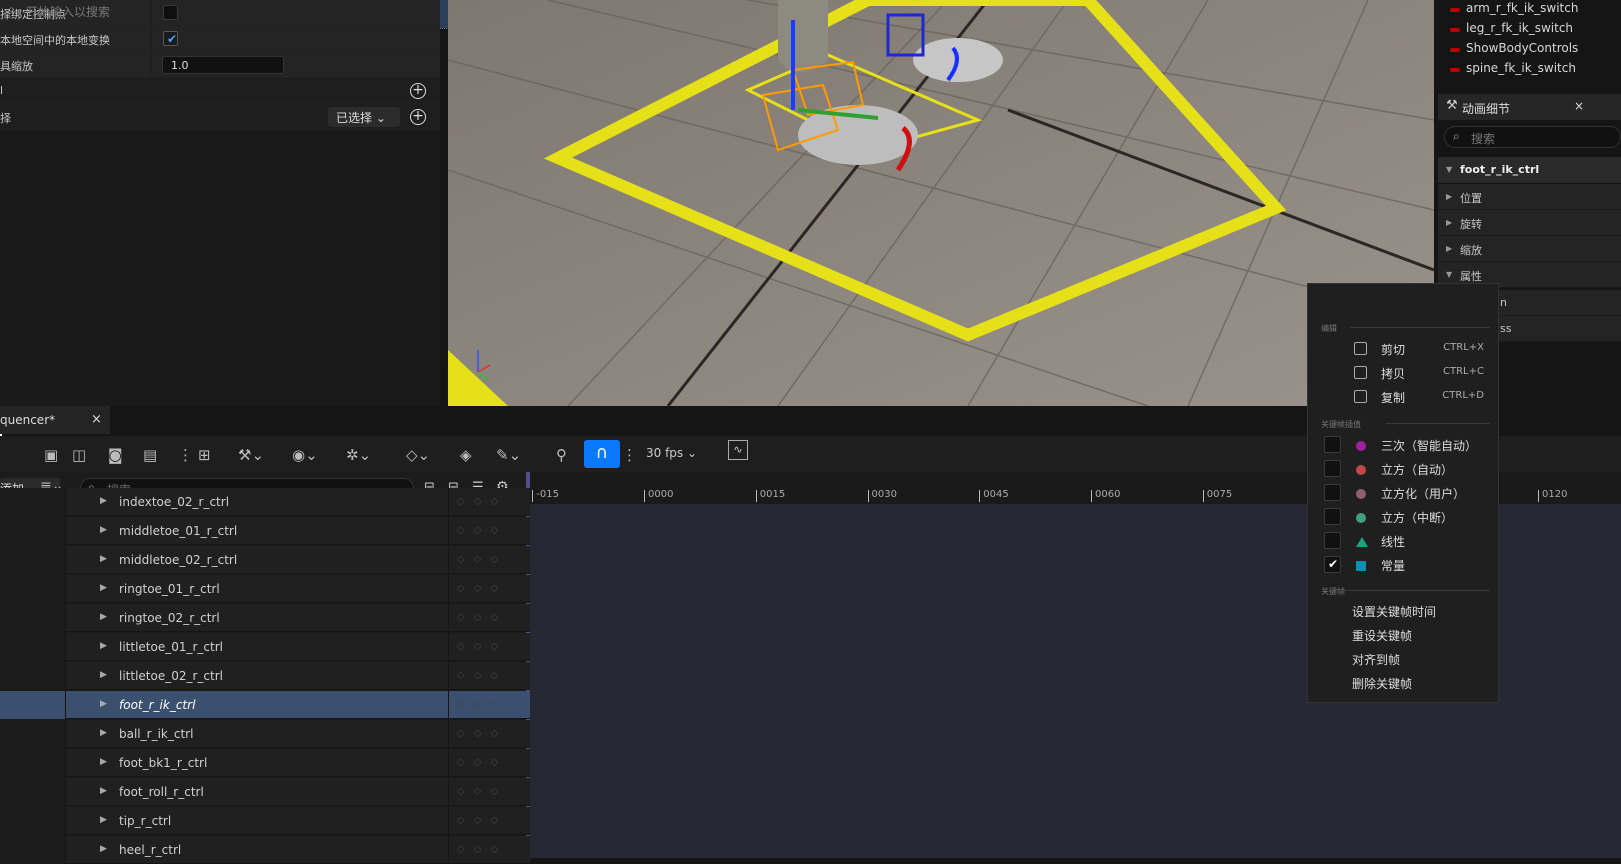 This screenshot has width=1621, height=864. What do you see at coordinates (1529, 170) in the screenshot?
I see `object-header: ▼ foot_r_ik_ctrl` at bounding box center [1529, 170].